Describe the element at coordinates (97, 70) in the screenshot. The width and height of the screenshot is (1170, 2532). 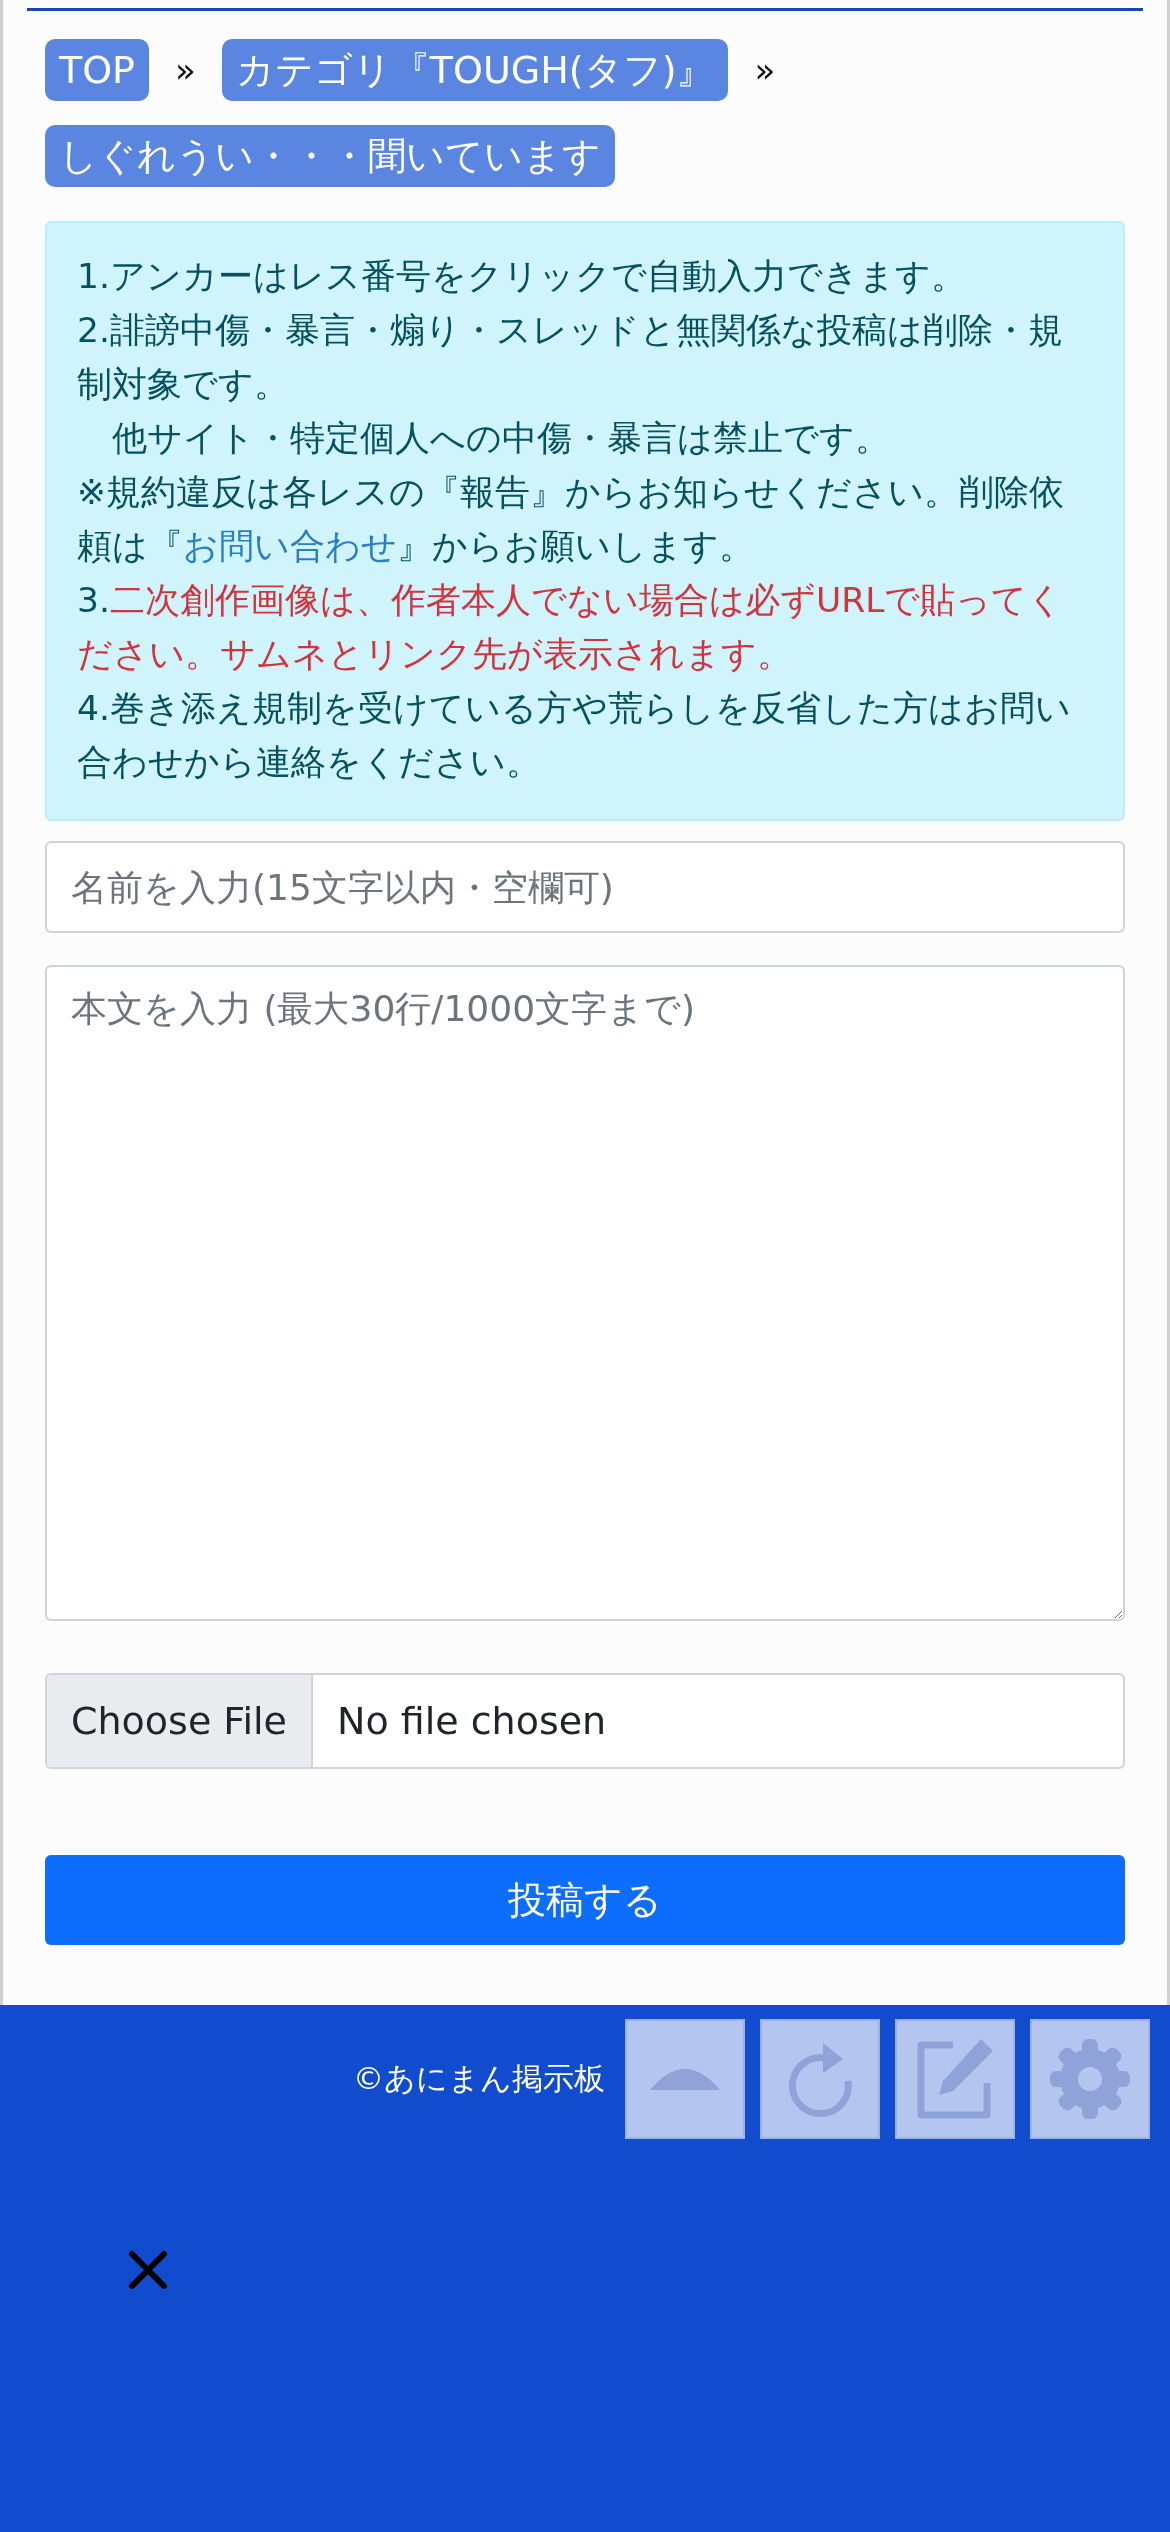
I see `breadcrumb-link: TOP` at that location.